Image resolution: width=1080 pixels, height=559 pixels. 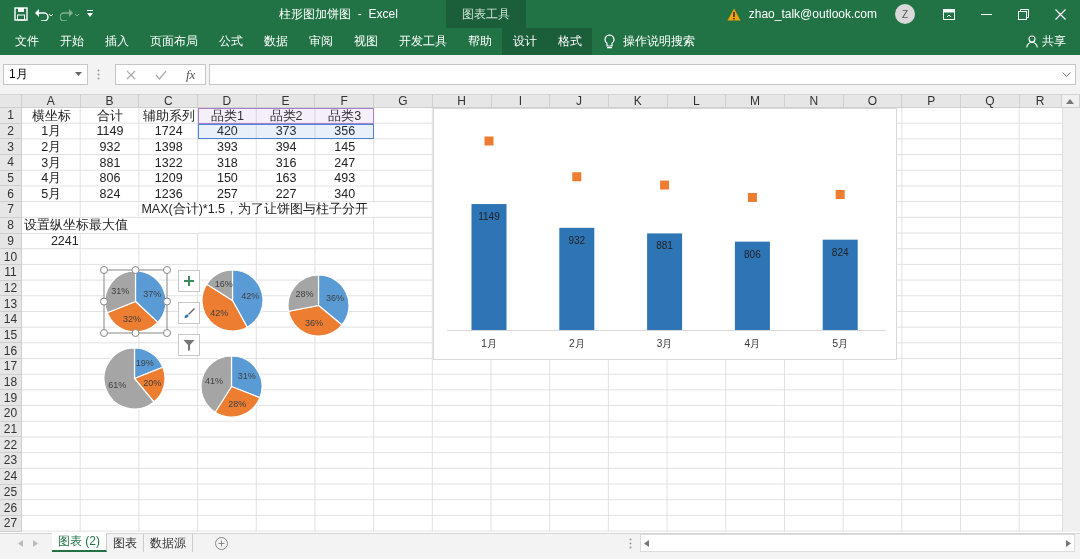 I want to click on column-header: J, so click(x=579, y=101).